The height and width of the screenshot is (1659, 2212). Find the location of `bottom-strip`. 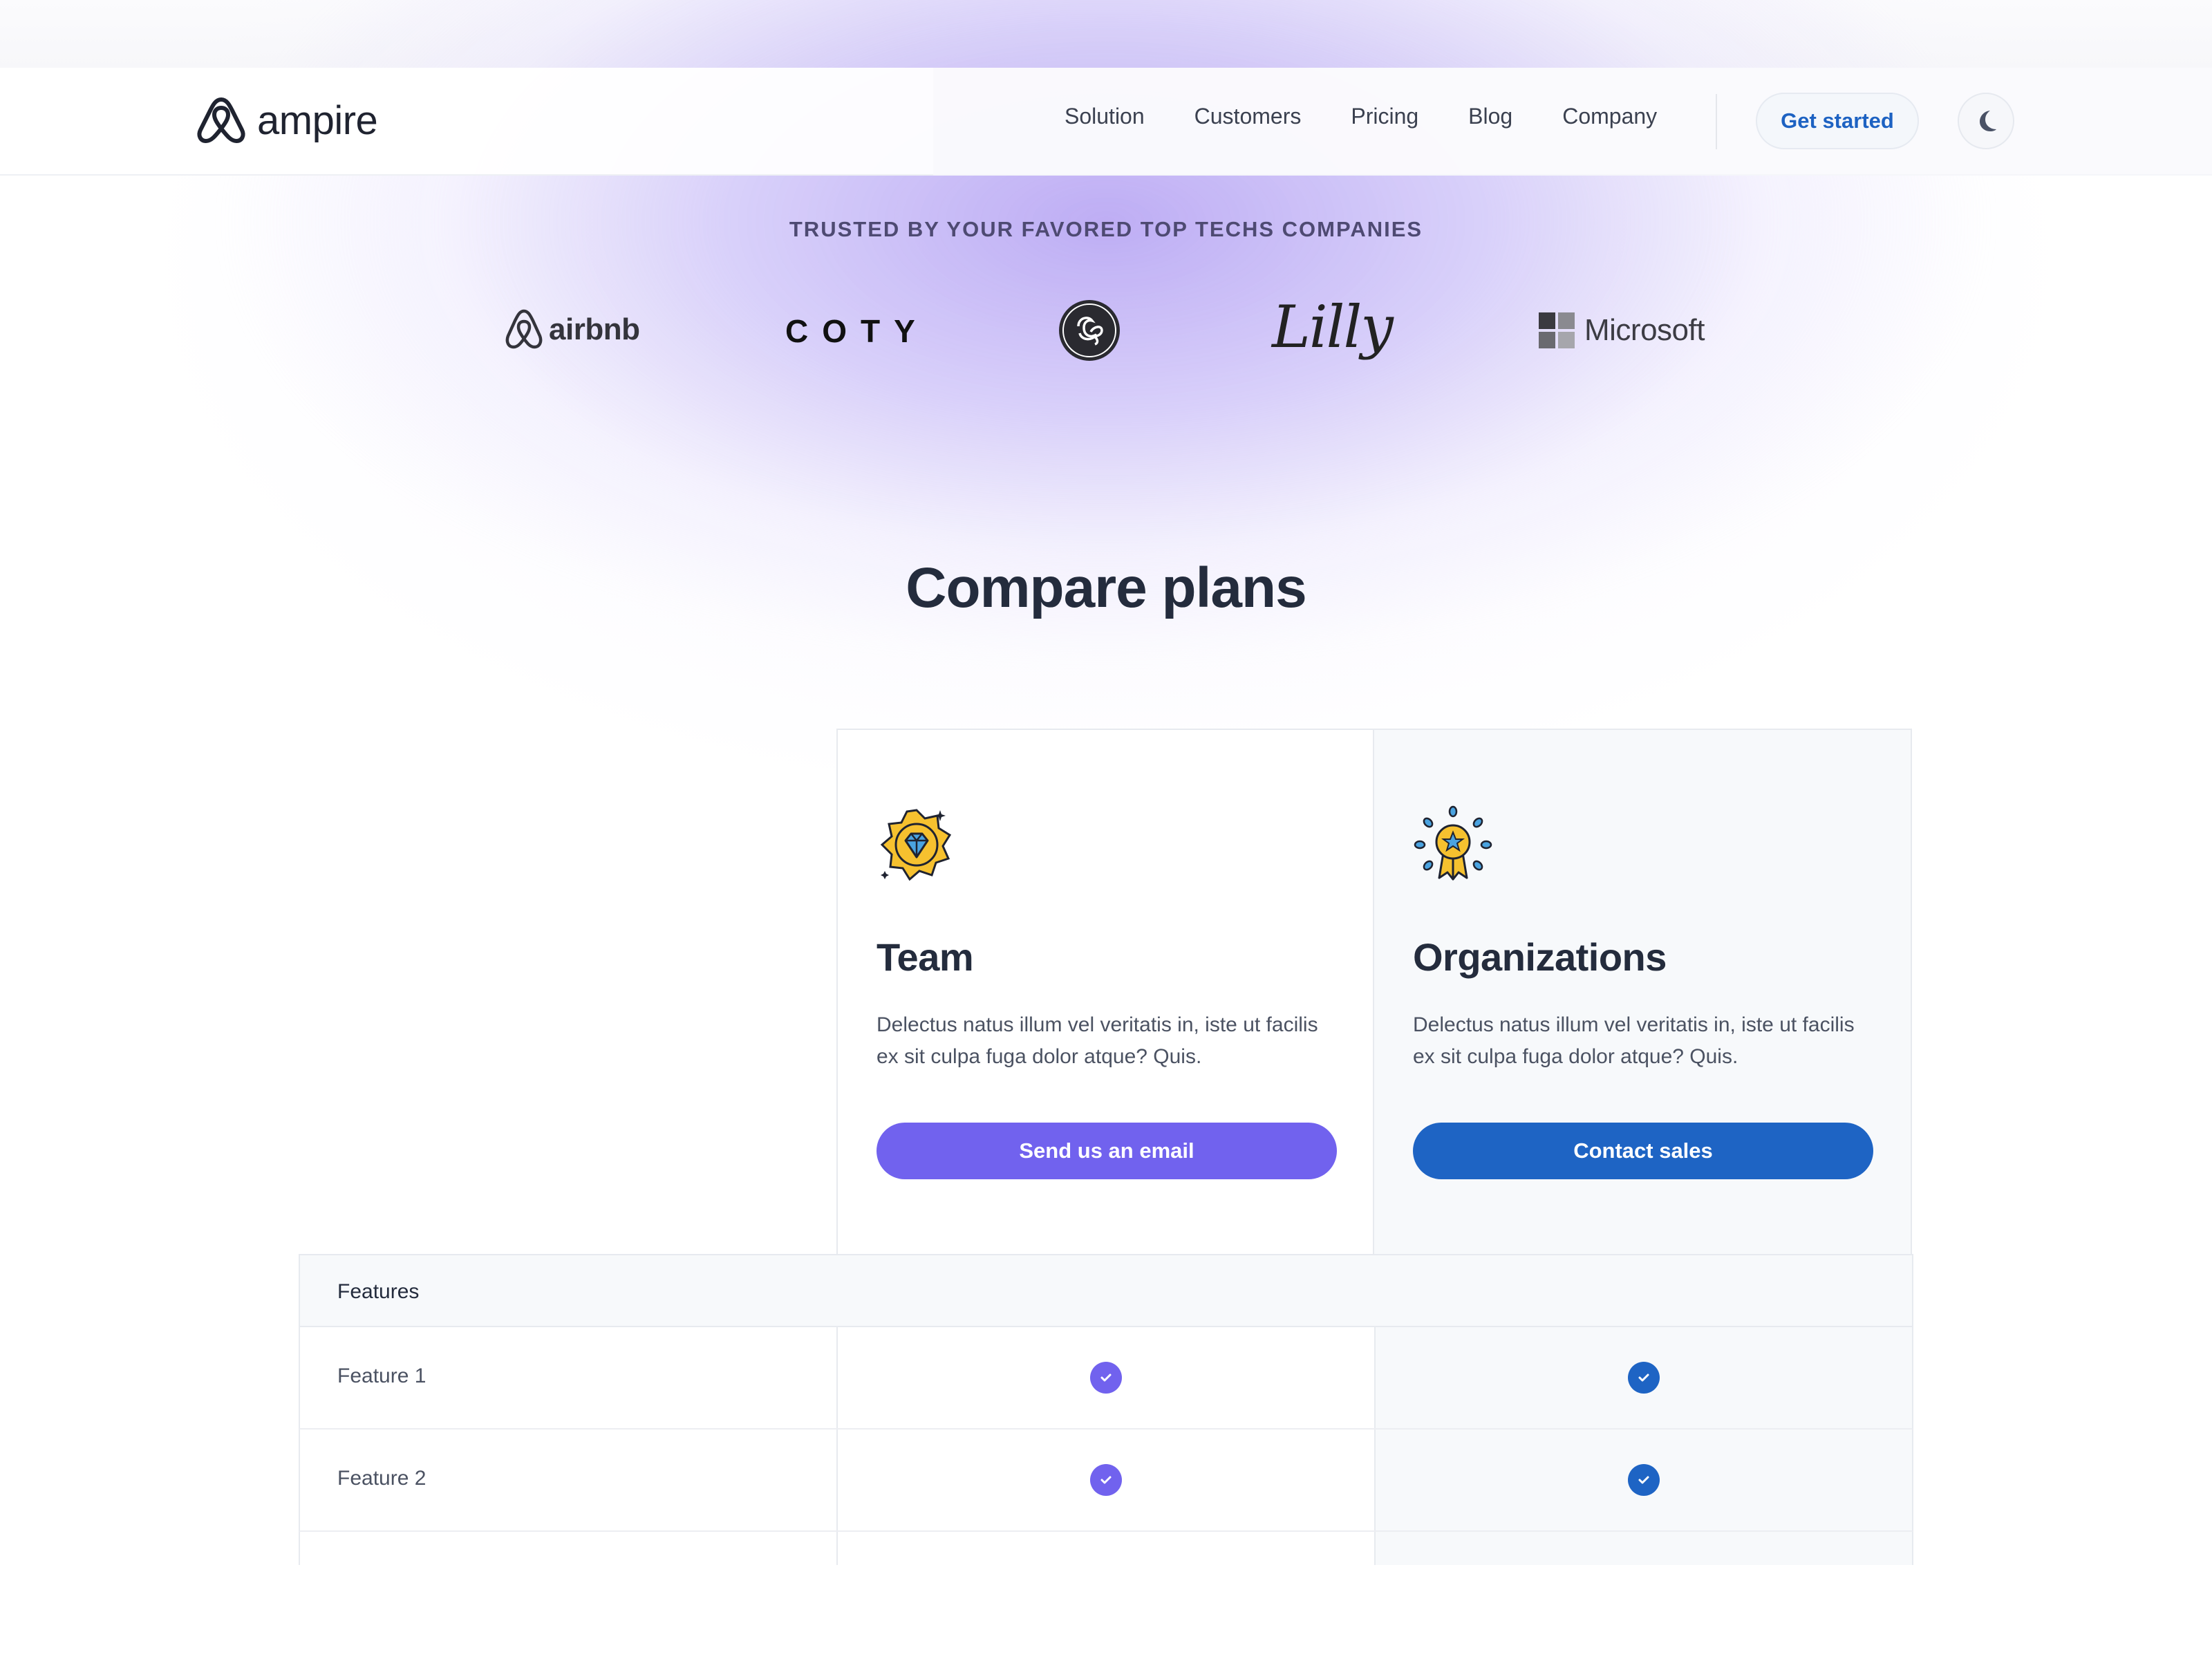

bottom-strip is located at coordinates (1106, 1612).